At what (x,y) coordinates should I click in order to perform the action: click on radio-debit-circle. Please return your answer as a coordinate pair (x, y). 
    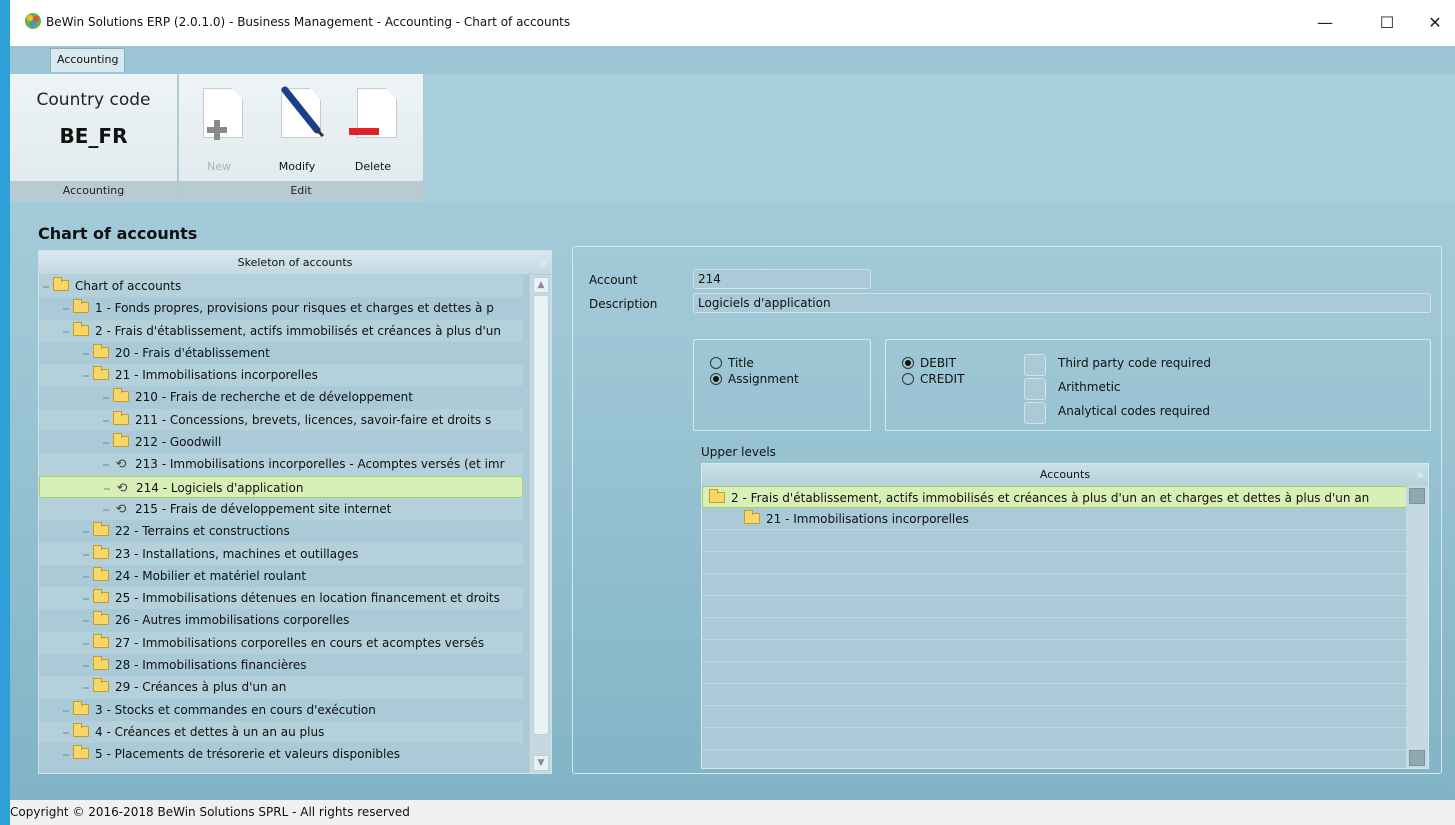
    Looking at the image, I should click on (908, 363).